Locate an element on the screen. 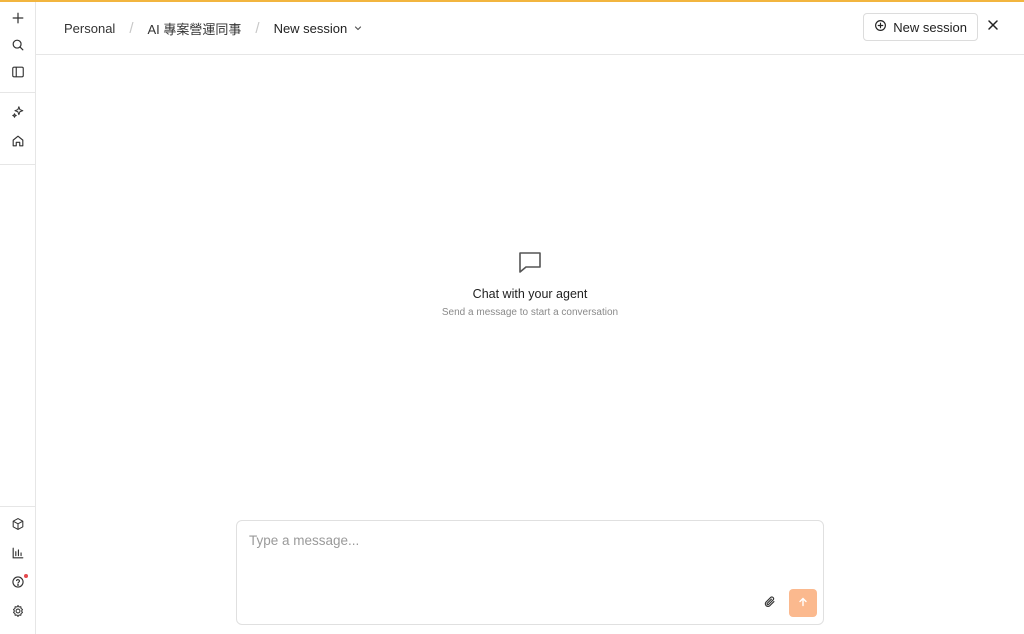  paperclip-icon is located at coordinates (770, 604).